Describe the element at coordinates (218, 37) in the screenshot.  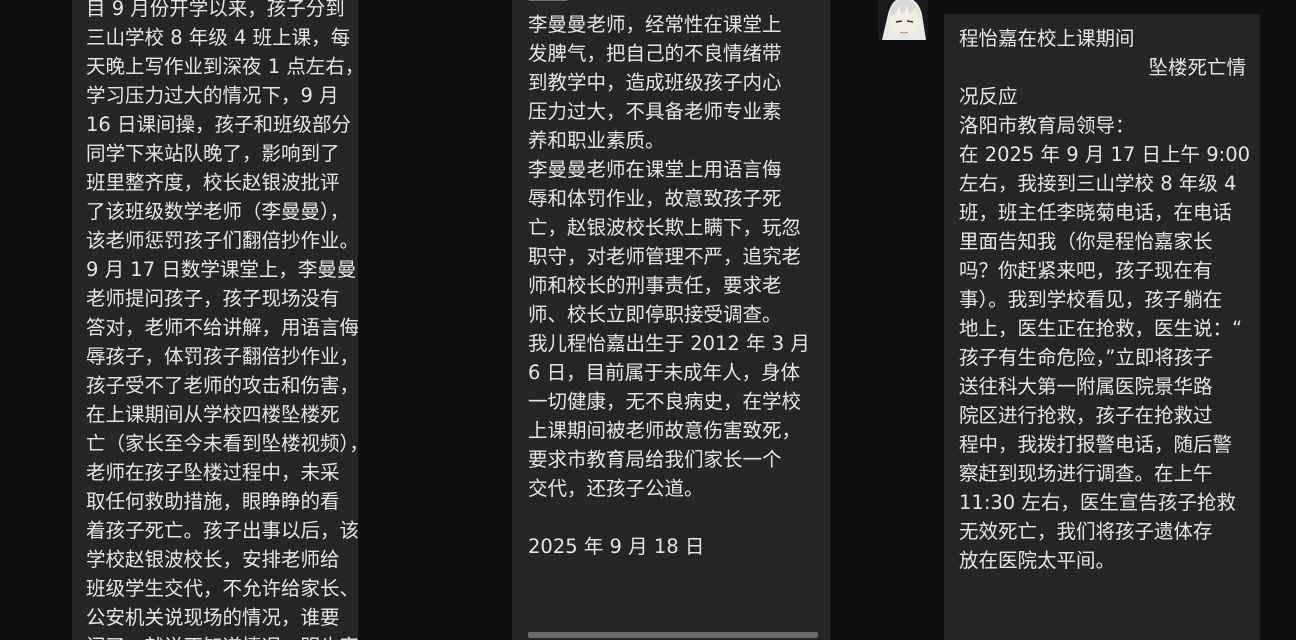
I see `message-line: 三山学校 8 年级 4 班上课，每` at that location.